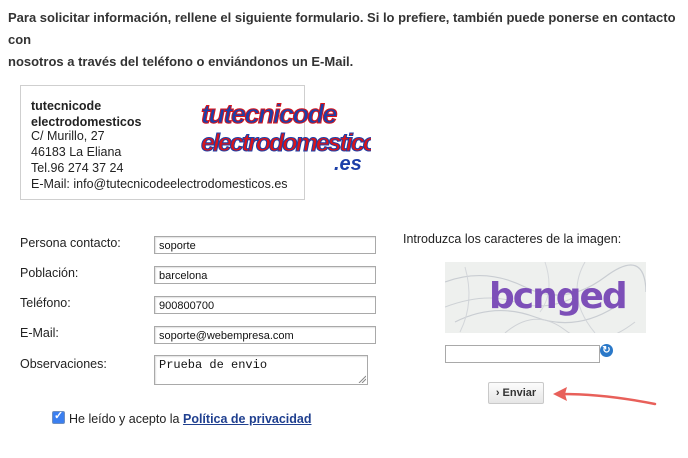  I want to click on phone-label: Teléfono:, so click(45, 303).